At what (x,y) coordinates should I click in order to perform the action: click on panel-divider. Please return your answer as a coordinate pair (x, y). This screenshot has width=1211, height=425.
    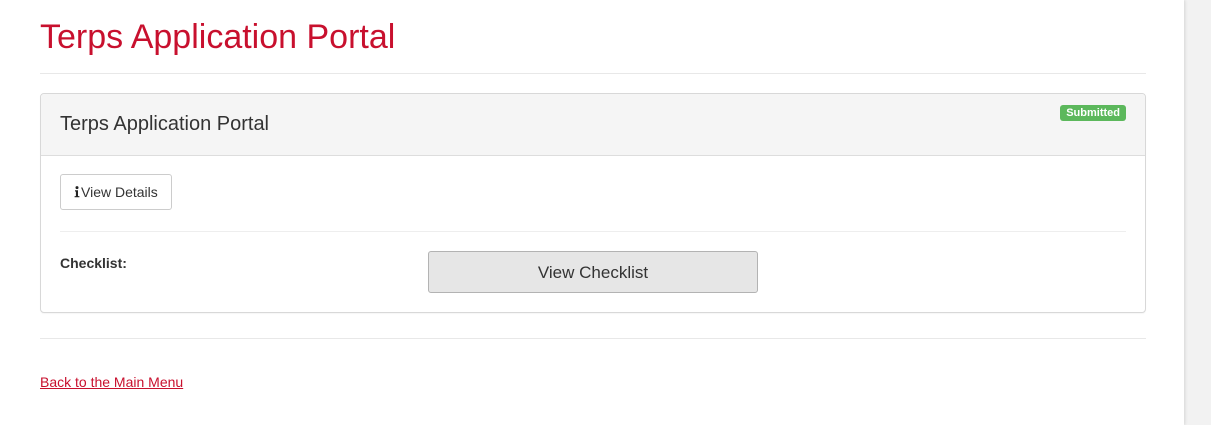
    Looking at the image, I should click on (593, 231).